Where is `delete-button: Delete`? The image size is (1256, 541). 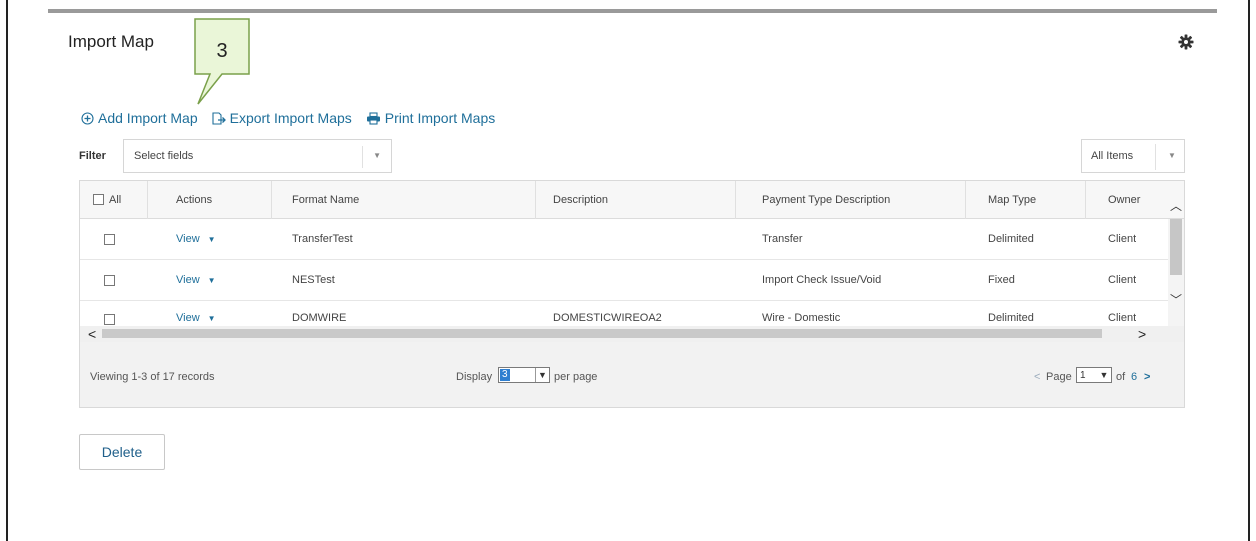 delete-button: Delete is located at coordinates (122, 452).